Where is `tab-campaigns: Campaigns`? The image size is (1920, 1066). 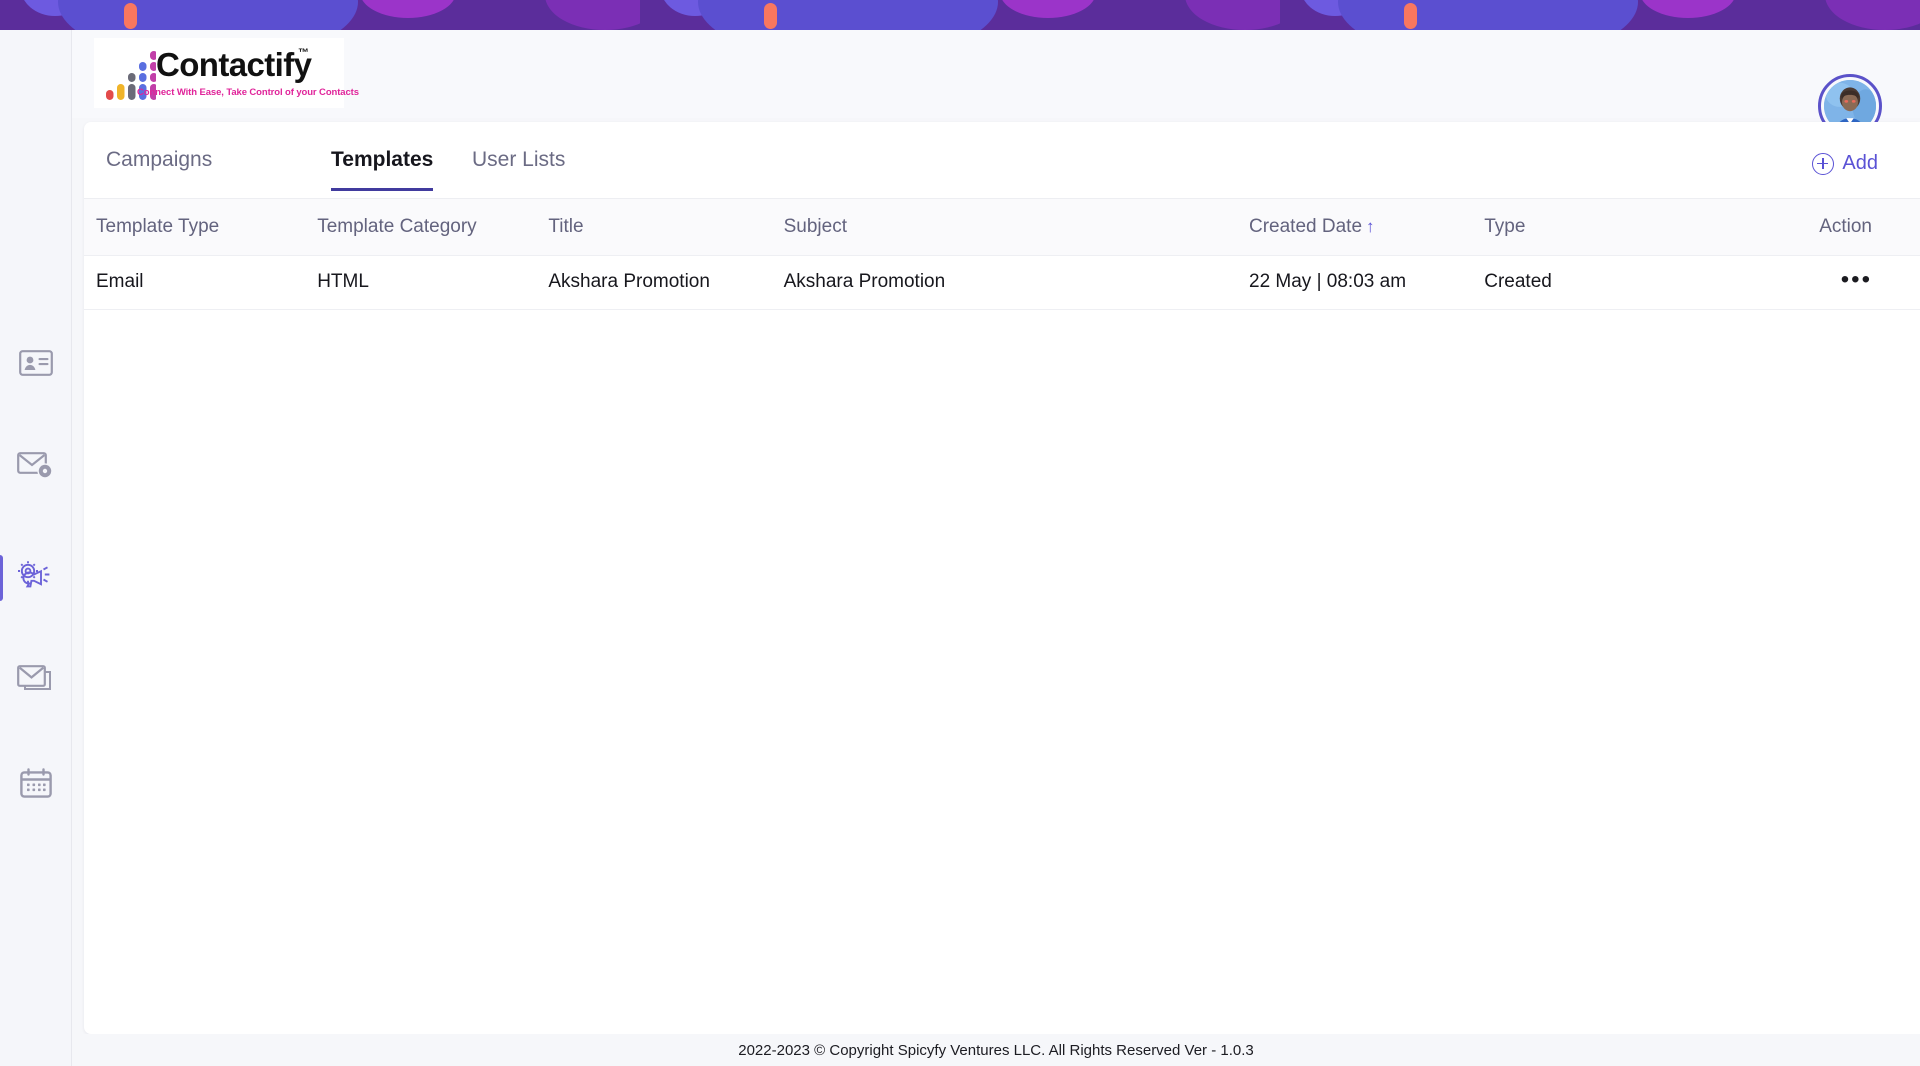
tab-campaigns: Campaigns is located at coordinates (159, 168).